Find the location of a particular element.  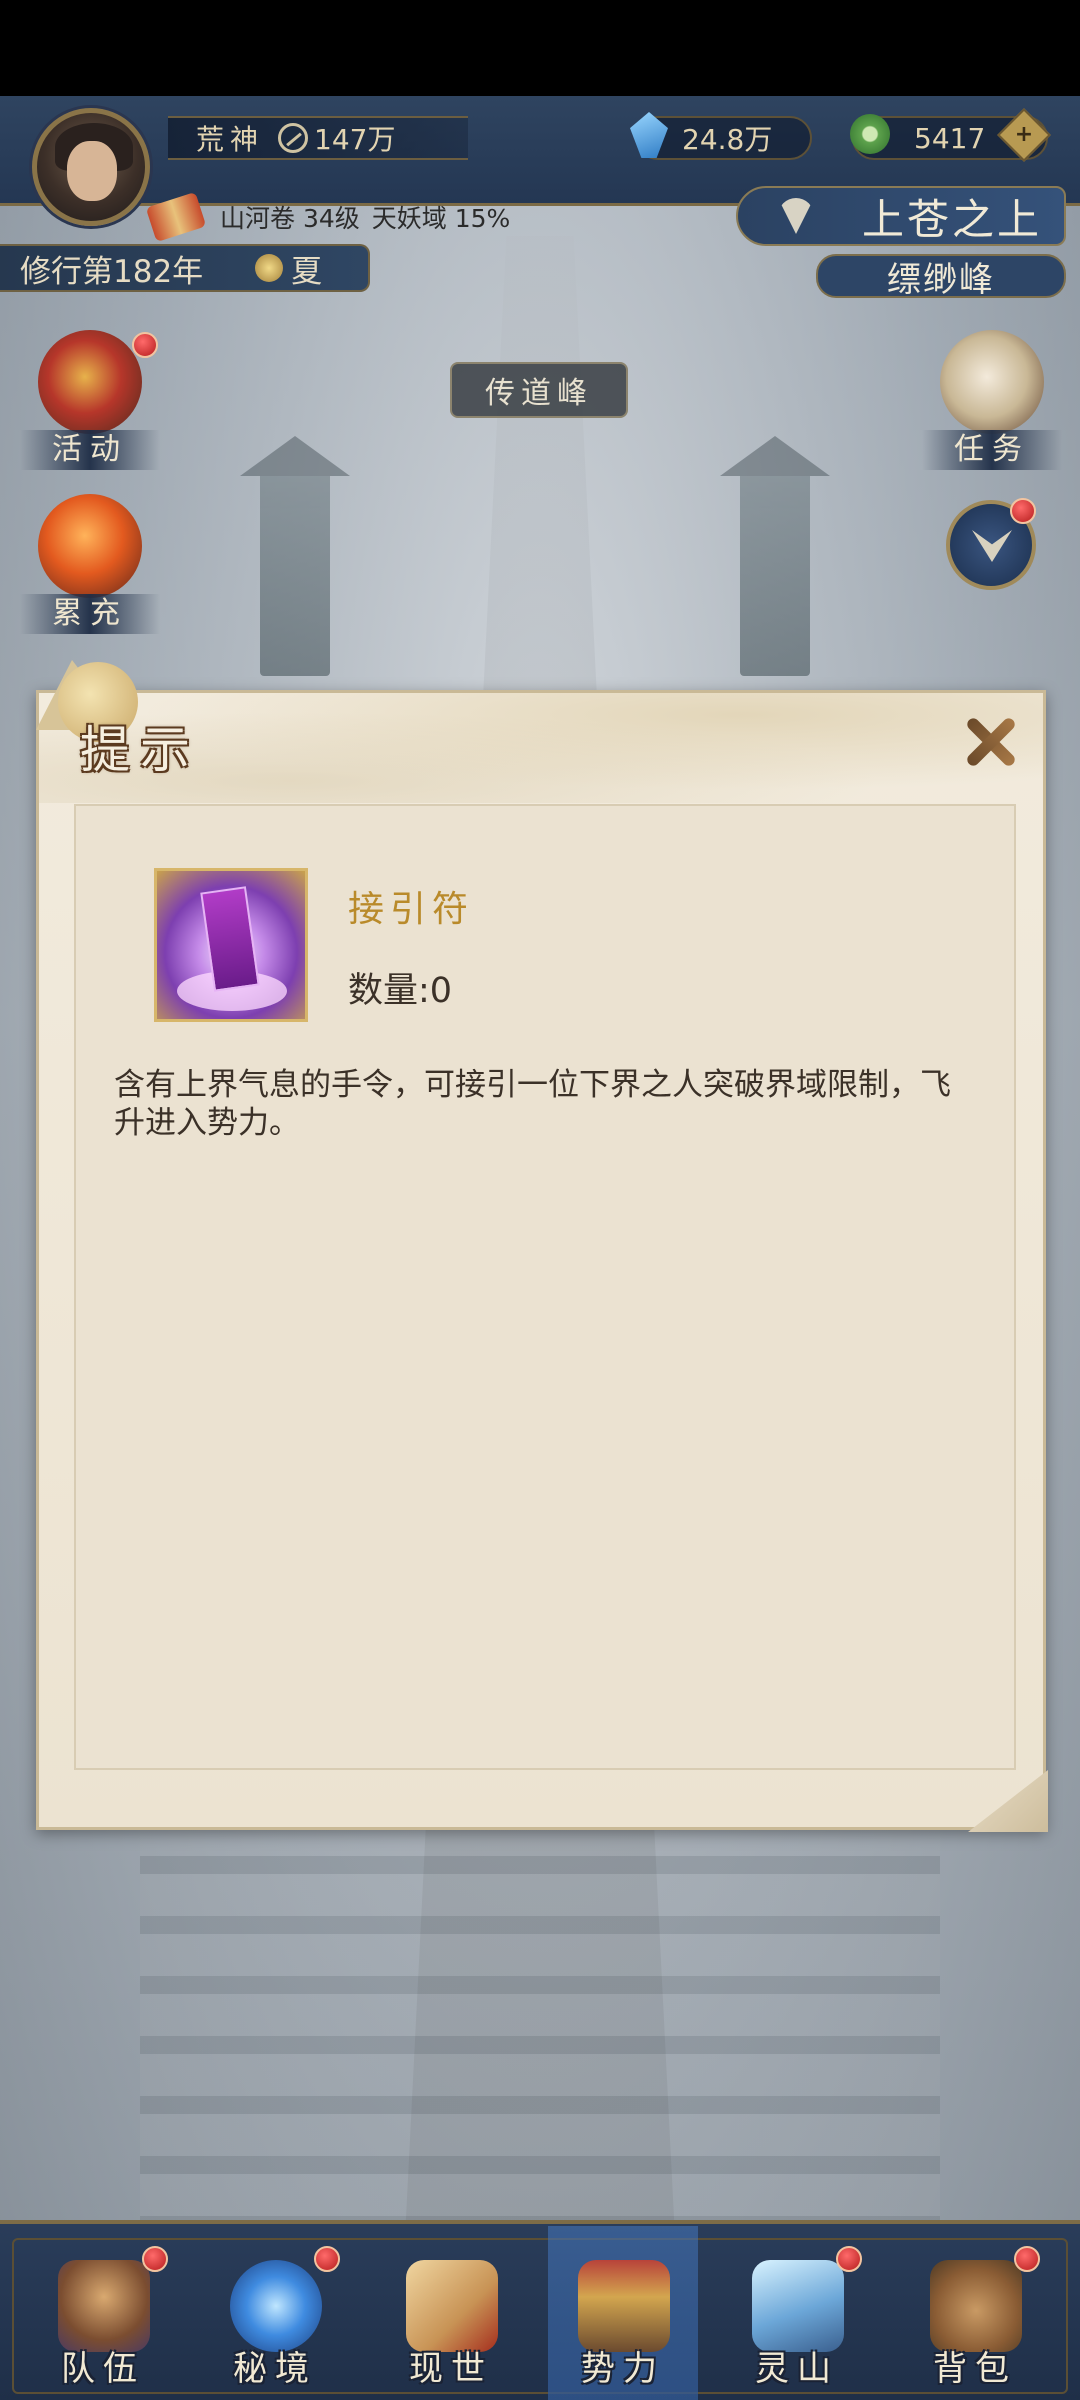

sect-palace-icon is located at coordinates (624, 2306).